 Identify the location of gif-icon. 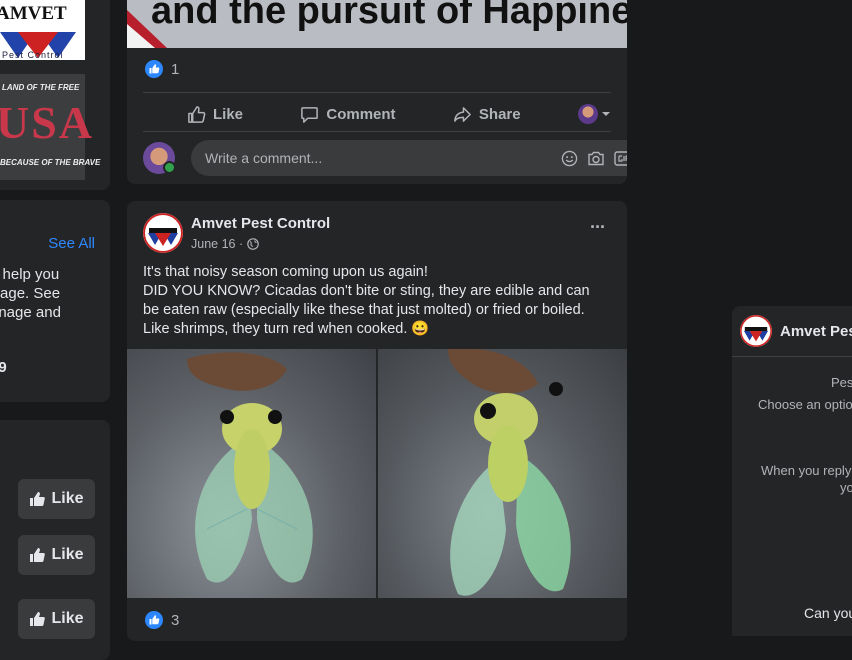
(620, 158).